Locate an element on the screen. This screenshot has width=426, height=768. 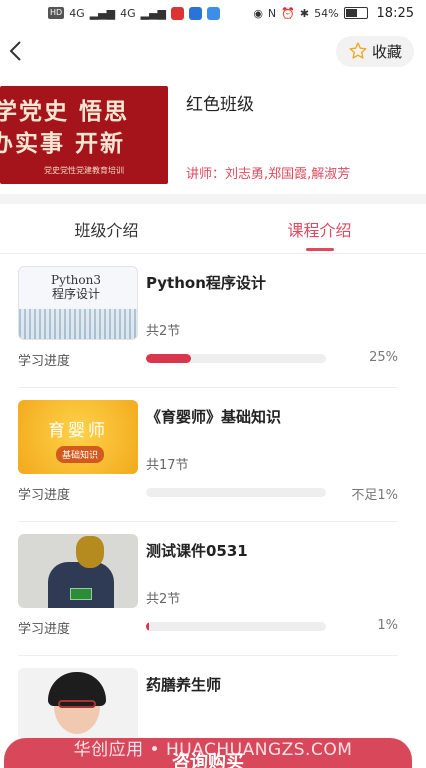
top-nav: 收藏 is located at coordinates (213, 51).